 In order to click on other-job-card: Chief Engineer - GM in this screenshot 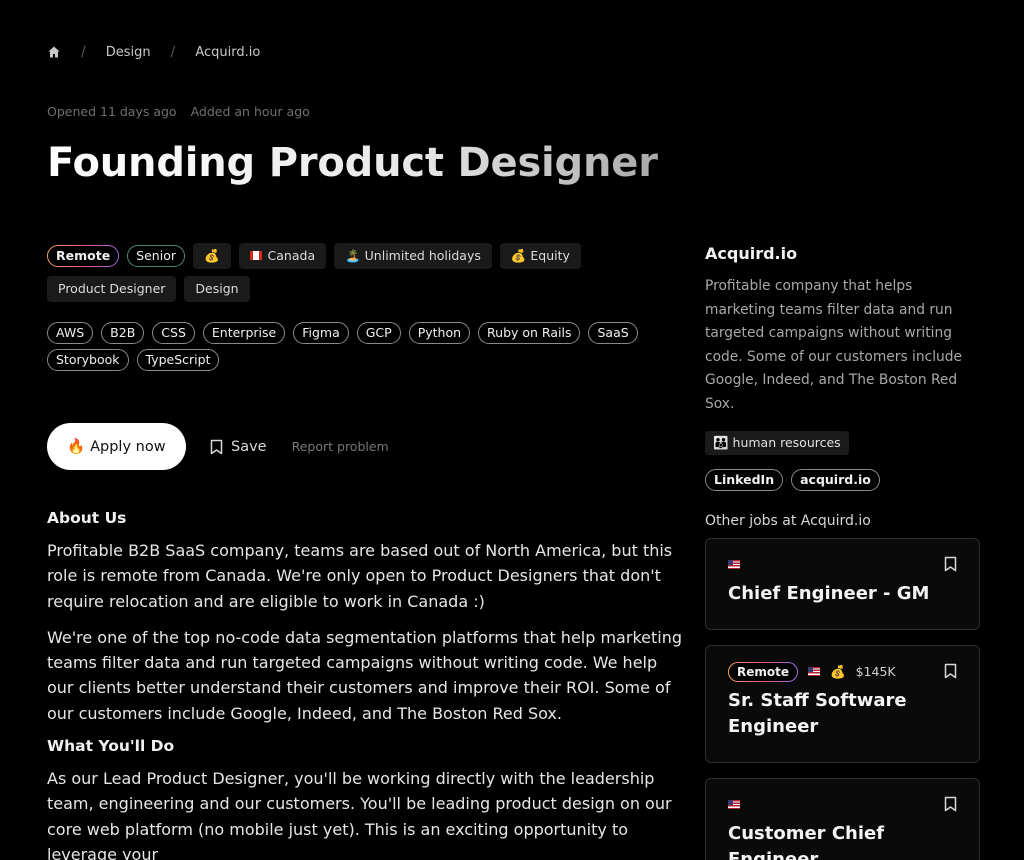, I will do `click(842, 583)`.